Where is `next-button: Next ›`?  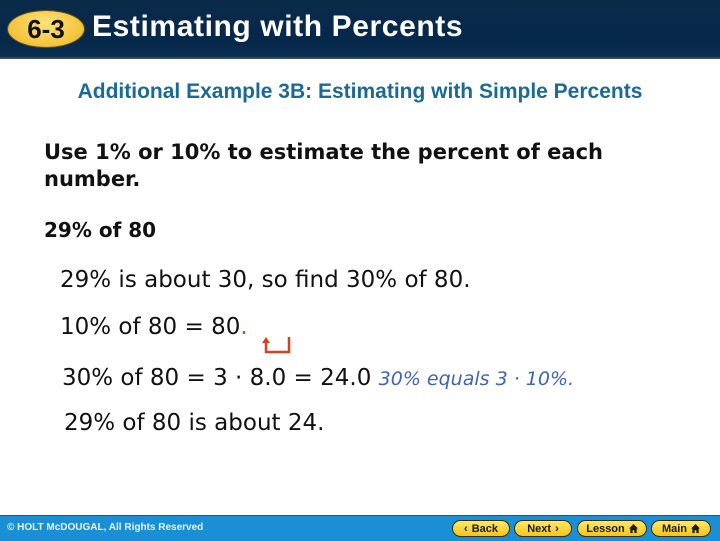 next-button: Next › is located at coordinates (543, 528).